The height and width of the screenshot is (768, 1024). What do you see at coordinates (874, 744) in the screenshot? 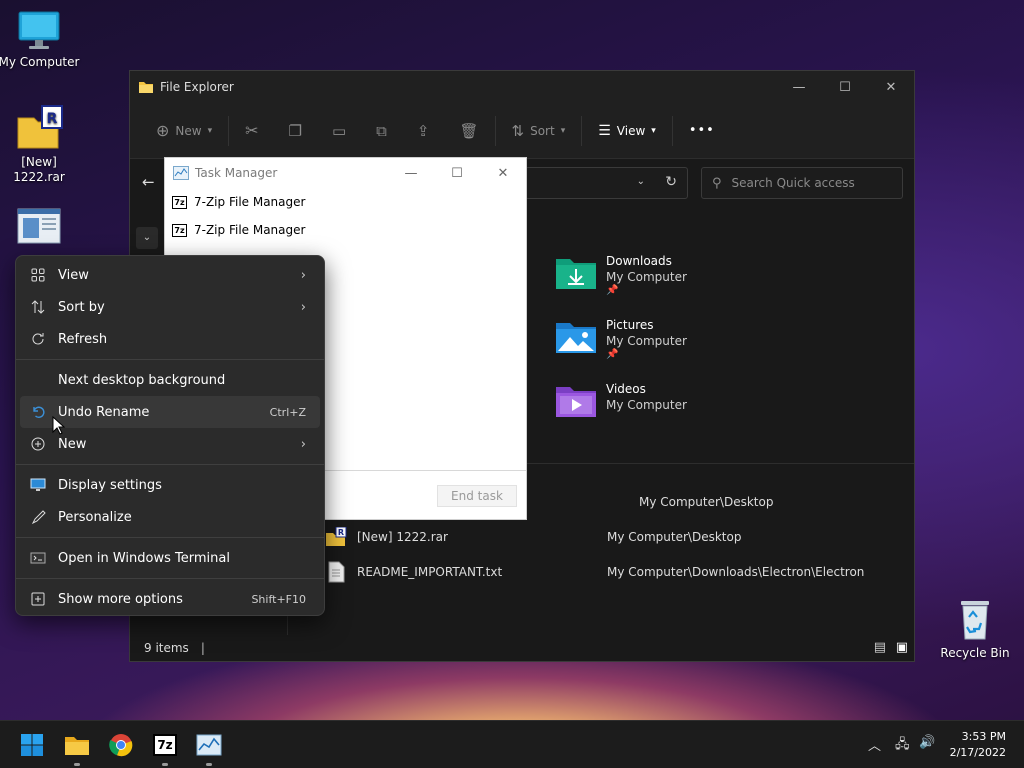
I see `show-hidden-icons-chevron: ︿` at bounding box center [874, 744].